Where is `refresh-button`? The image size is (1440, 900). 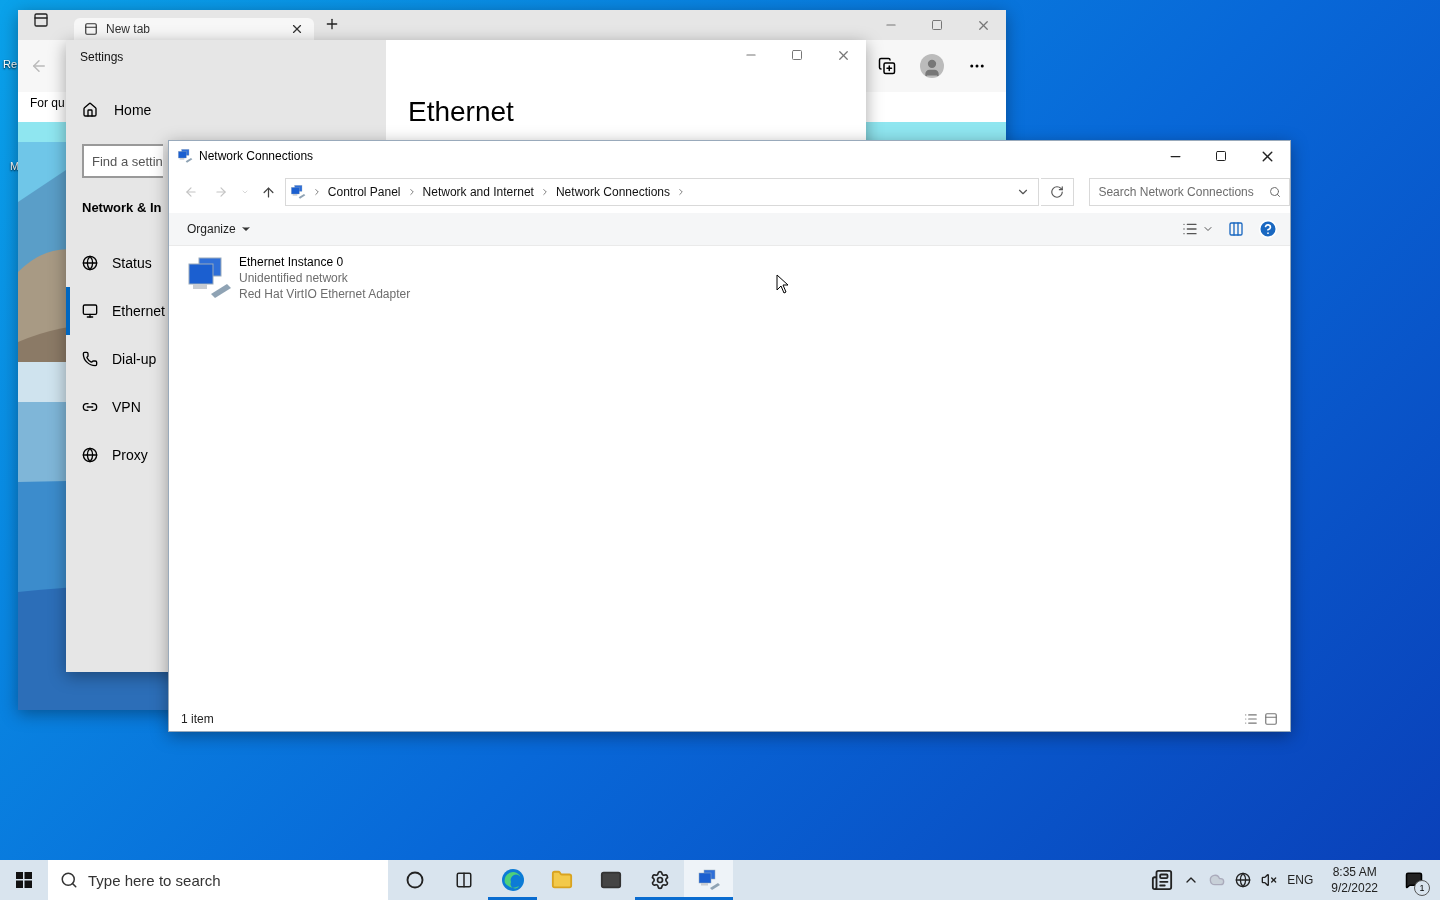 refresh-button is located at coordinates (1058, 192).